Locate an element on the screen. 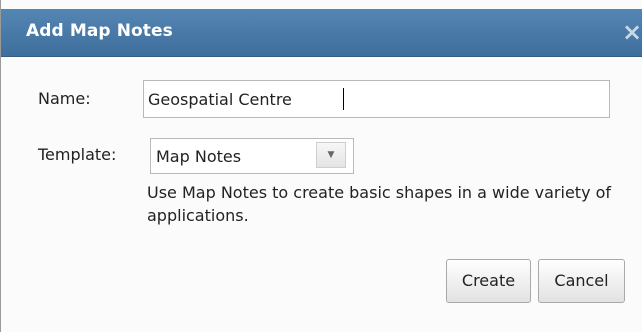 The width and height of the screenshot is (642, 332). name-label: Name: is located at coordinates (64, 98).